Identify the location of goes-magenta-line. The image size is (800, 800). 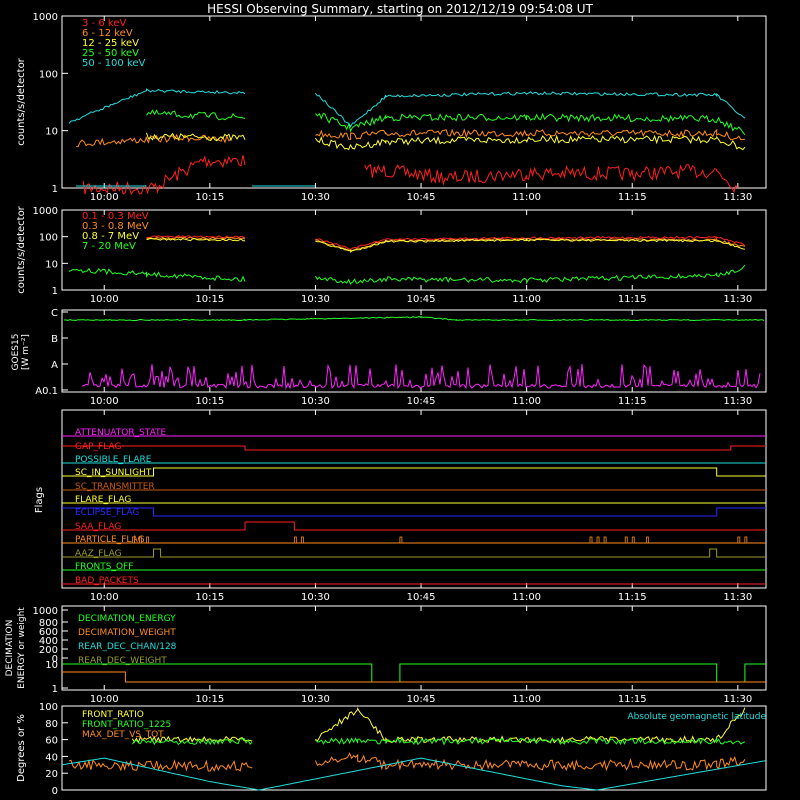
(421, 376).